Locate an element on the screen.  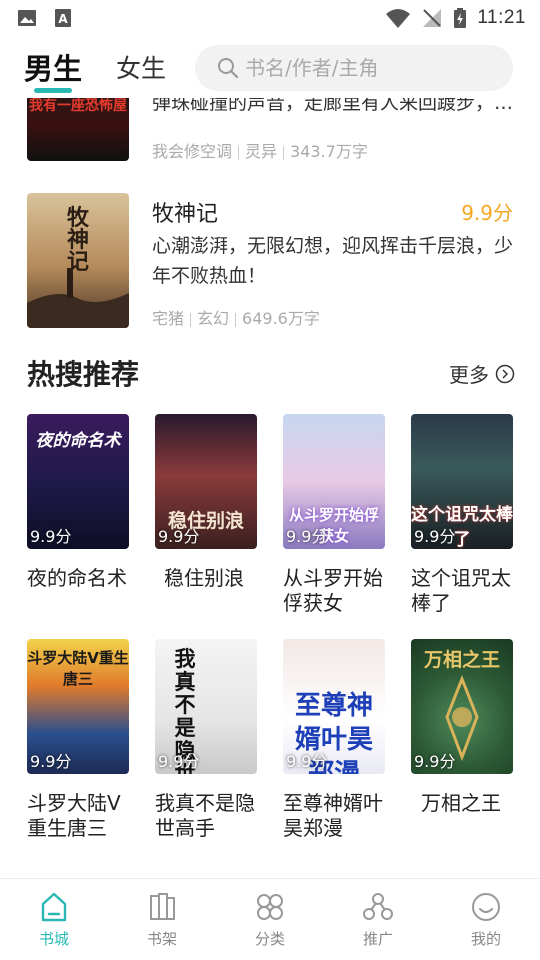
nav-category: 分类 is located at coordinates (270, 919).